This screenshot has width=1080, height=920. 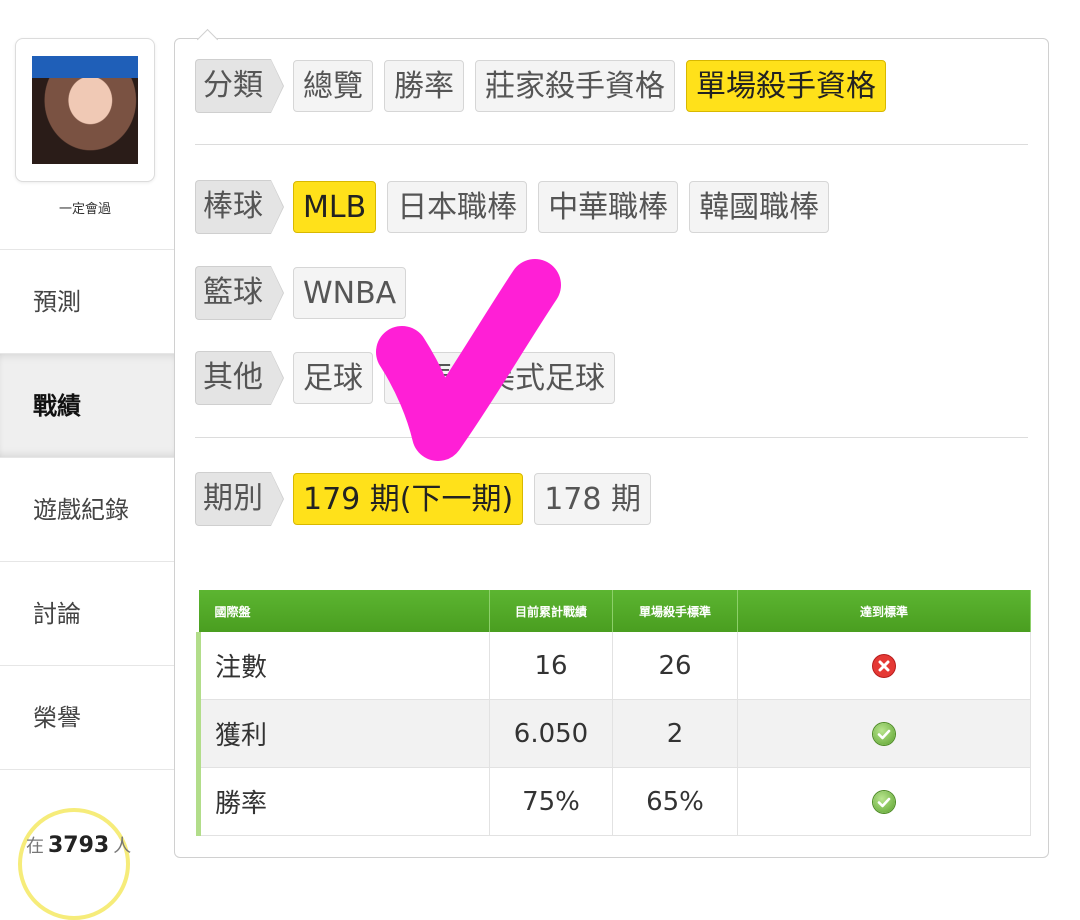 What do you see at coordinates (343, 666) in the screenshot?
I see `row-name: 注數` at bounding box center [343, 666].